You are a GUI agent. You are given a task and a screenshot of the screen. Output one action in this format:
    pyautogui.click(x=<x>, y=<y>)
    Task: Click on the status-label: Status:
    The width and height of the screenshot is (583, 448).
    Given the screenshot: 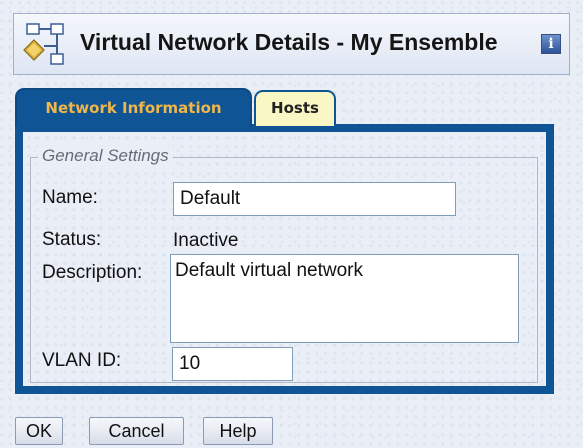 What is the action you would take?
    pyautogui.click(x=72, y=239)
    